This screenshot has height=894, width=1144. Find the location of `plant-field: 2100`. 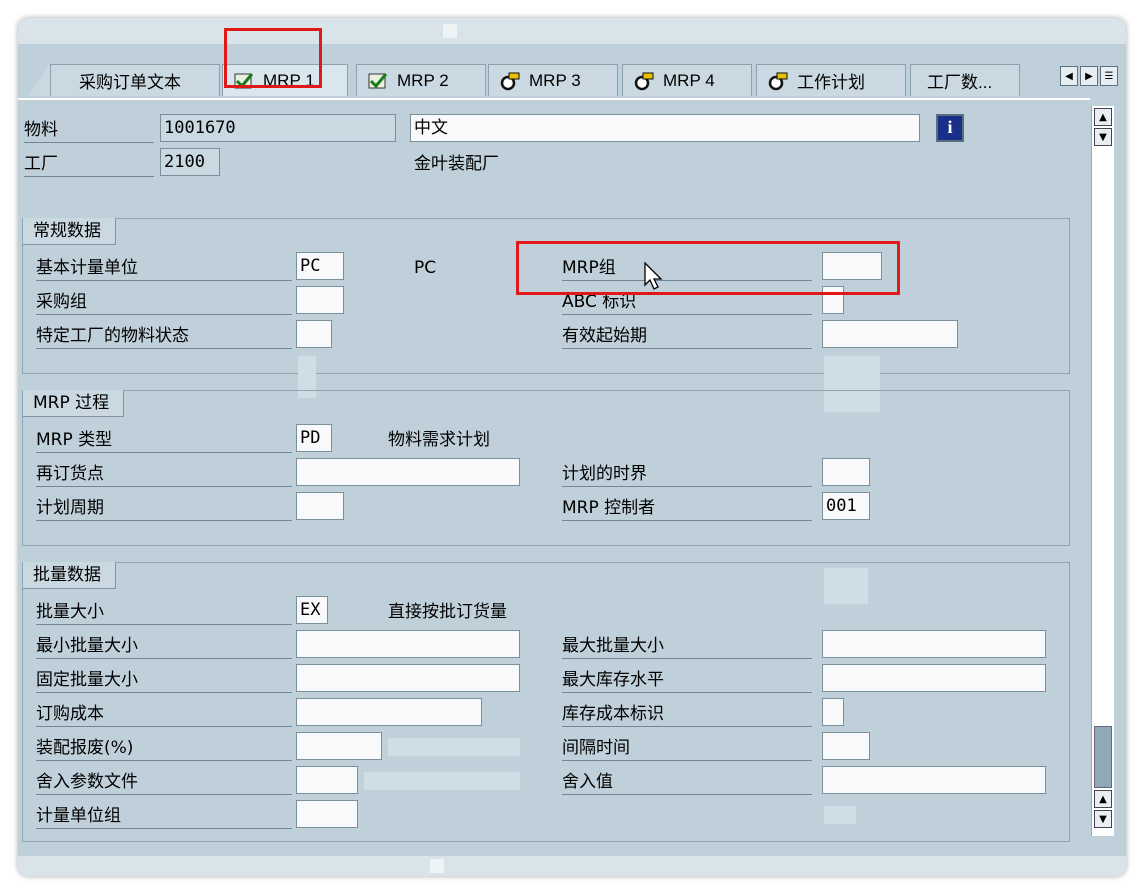

plant-field: 2100 is located at coordinates (190, 162).